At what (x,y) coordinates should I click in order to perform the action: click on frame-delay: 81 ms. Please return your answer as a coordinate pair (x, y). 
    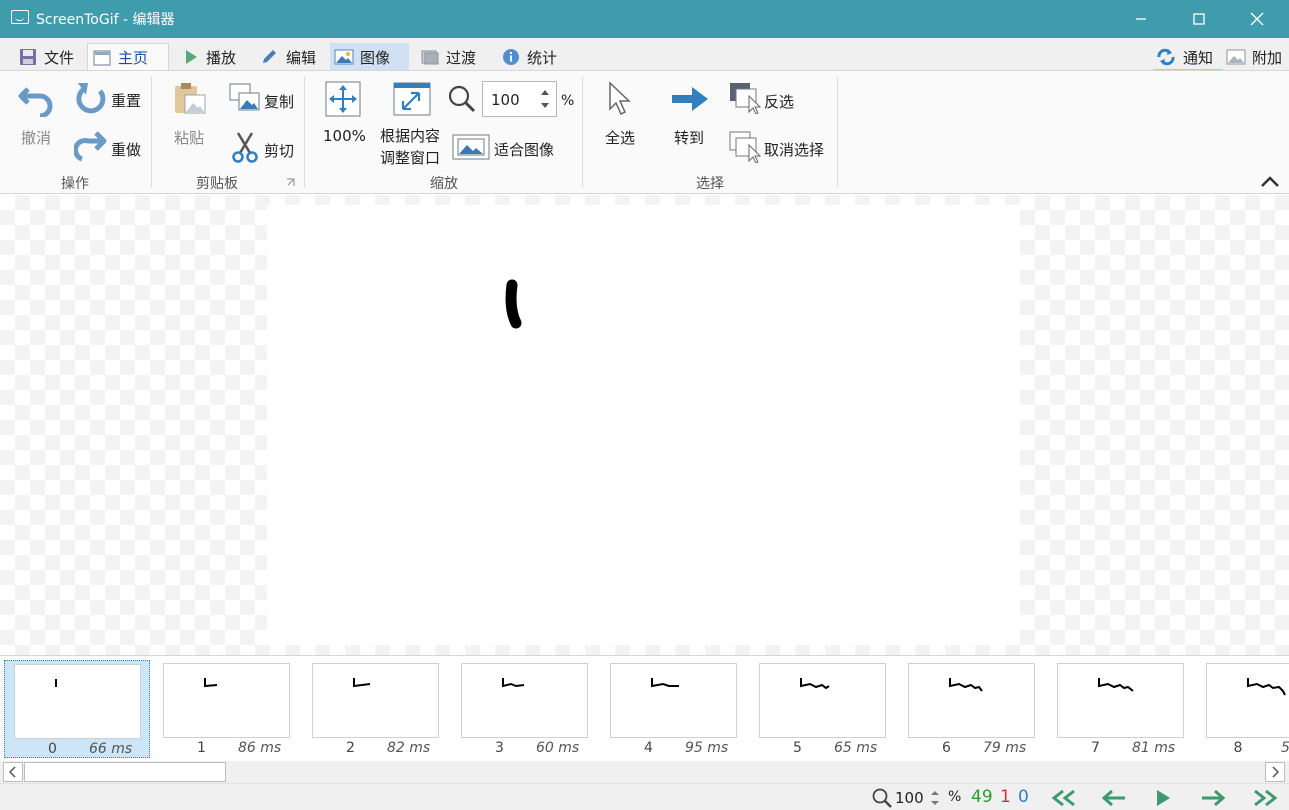
    Looking at the image, I should click on (1154, 748).